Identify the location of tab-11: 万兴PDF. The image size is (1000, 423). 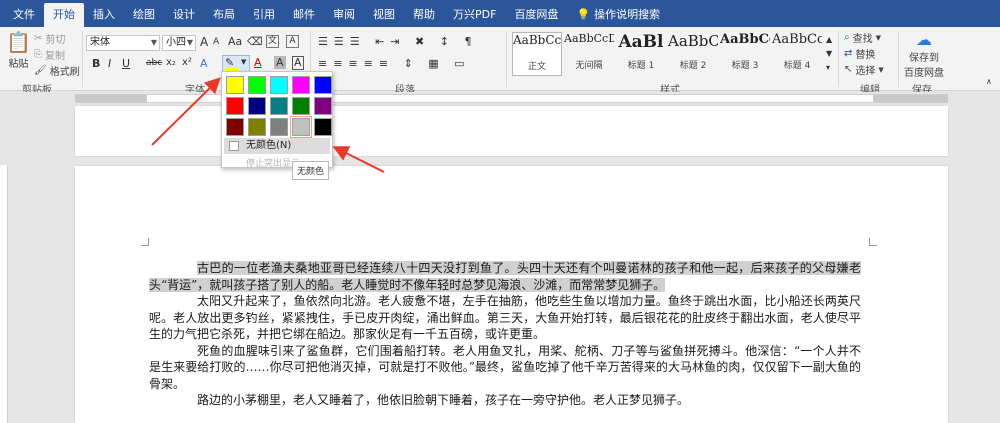
(474, 15).